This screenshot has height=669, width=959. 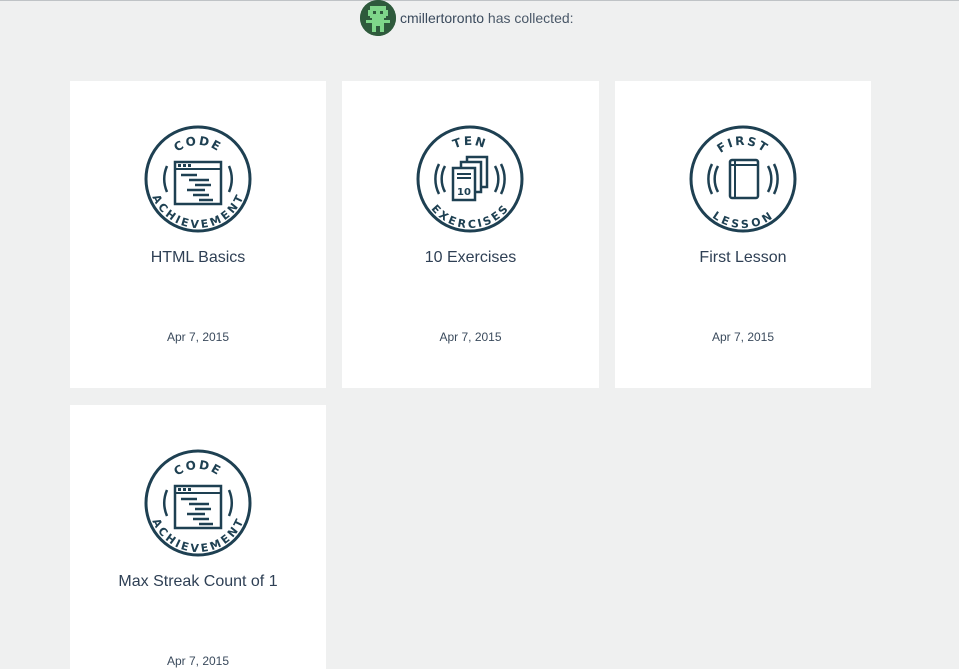 I want to click on badge-top-text: FIRST, so click(x=741, y=145).